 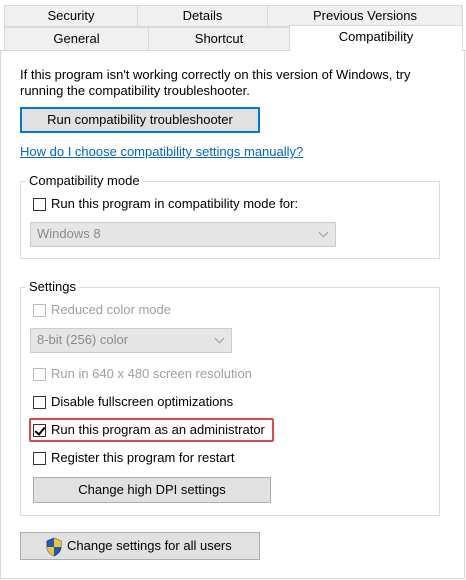 What do you see at coordinates (151, 374) in the screenshot?
I see `run-640x480-label: Run in 640 x 480 screen resolution` at bounding box center [151, 374].